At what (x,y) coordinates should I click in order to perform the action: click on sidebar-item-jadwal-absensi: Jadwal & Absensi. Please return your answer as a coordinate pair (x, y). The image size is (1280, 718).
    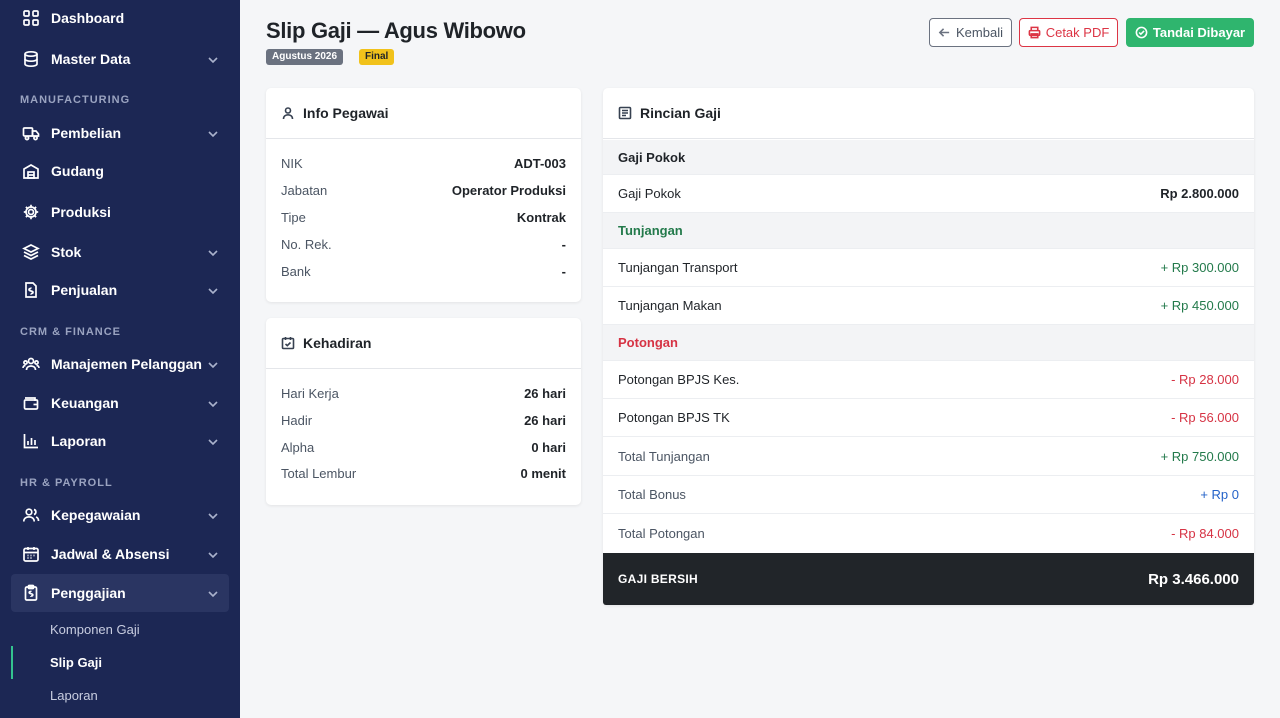
    Looking at the image, I should click on (120, 554).